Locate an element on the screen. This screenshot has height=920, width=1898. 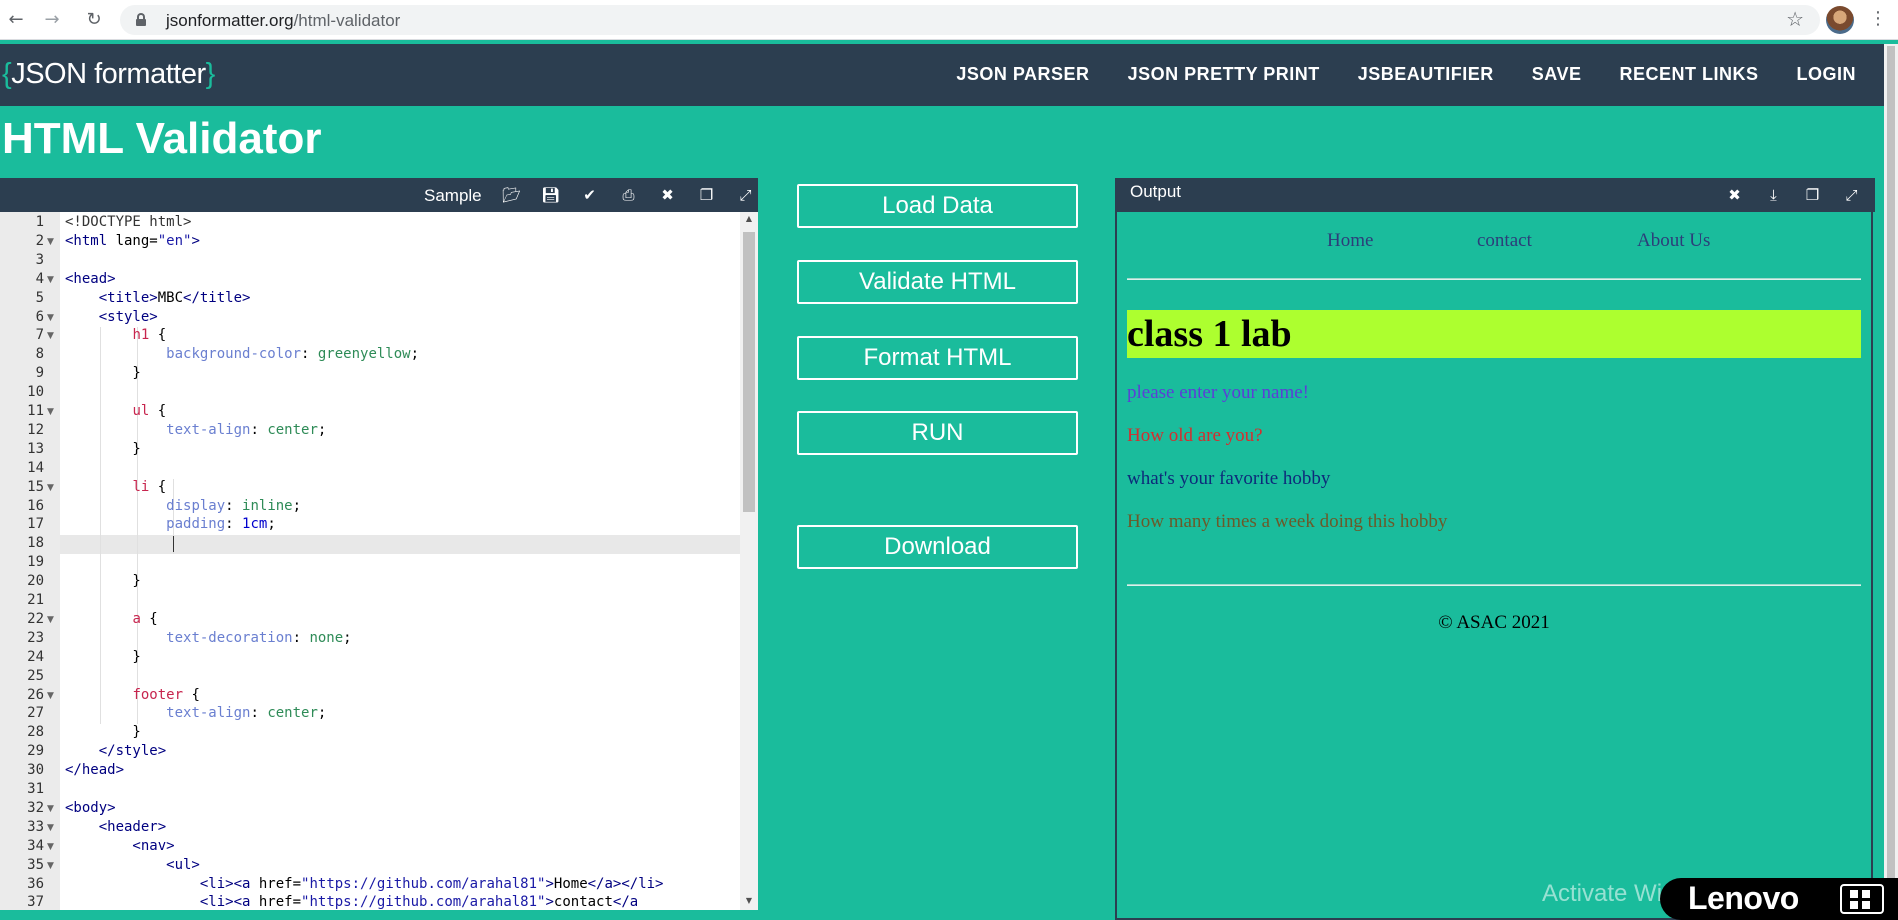
line-number: 18 is located at coordinates (35, 543).